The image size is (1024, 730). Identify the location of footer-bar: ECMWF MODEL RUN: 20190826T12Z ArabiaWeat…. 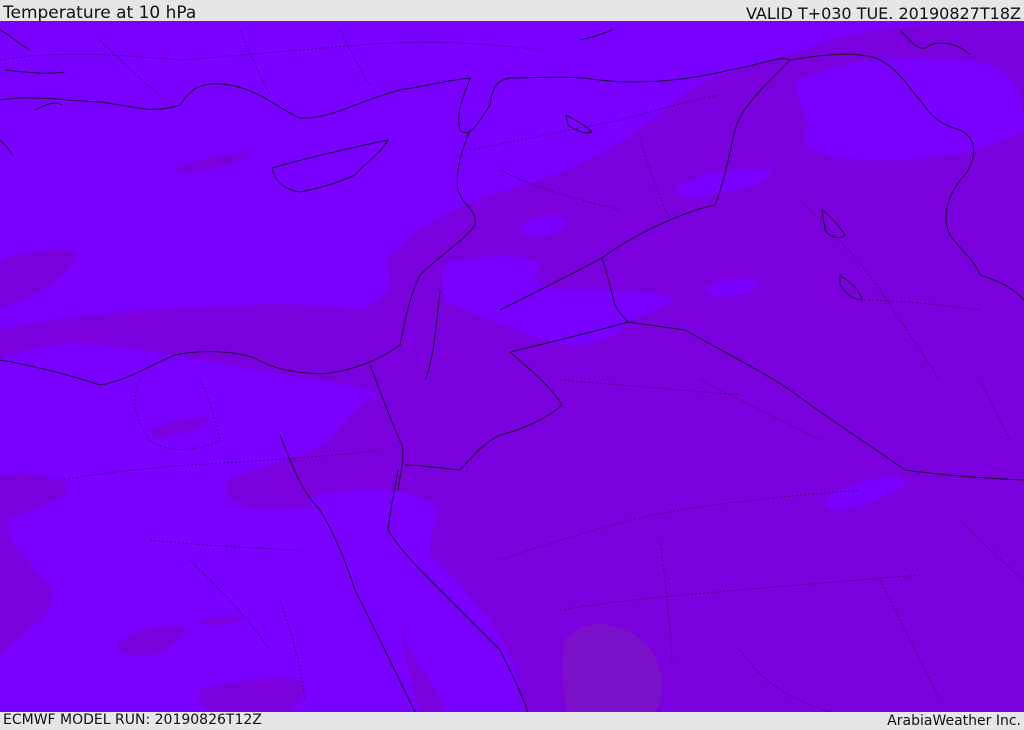
(512, 720).